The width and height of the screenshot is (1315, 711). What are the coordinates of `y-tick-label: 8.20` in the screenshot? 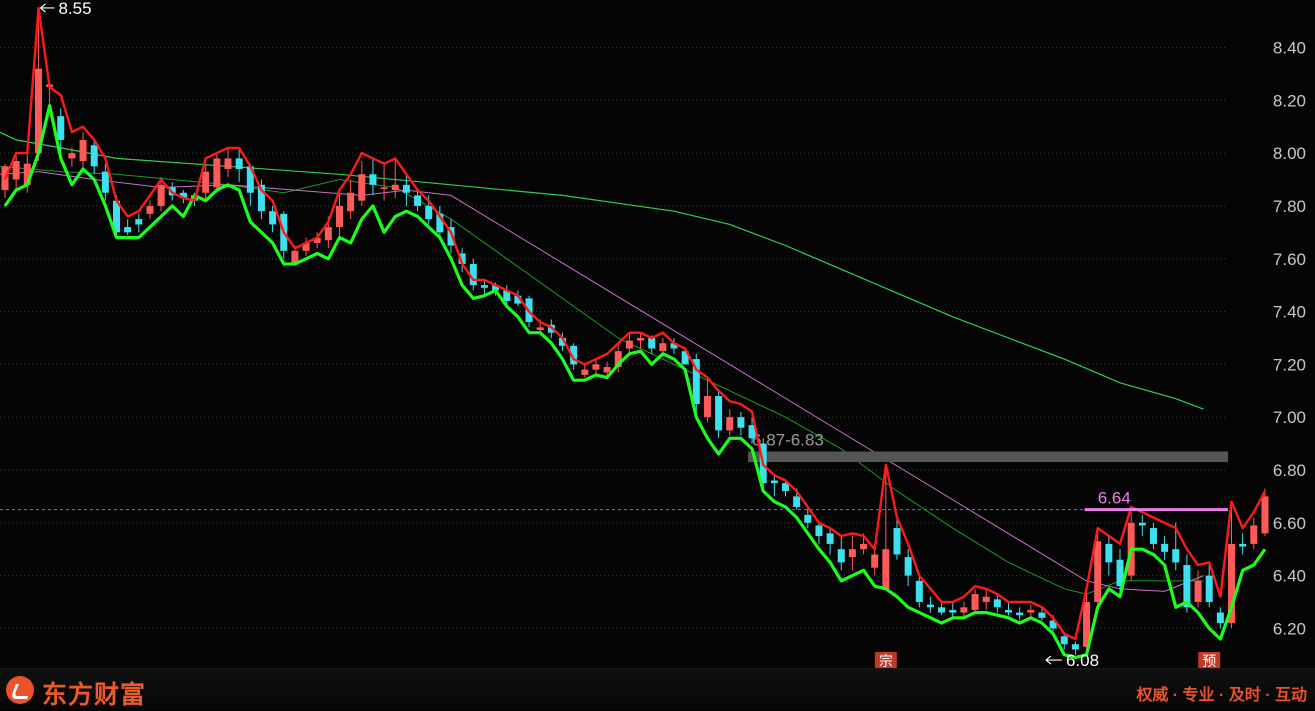 It's located at (1289, 100).